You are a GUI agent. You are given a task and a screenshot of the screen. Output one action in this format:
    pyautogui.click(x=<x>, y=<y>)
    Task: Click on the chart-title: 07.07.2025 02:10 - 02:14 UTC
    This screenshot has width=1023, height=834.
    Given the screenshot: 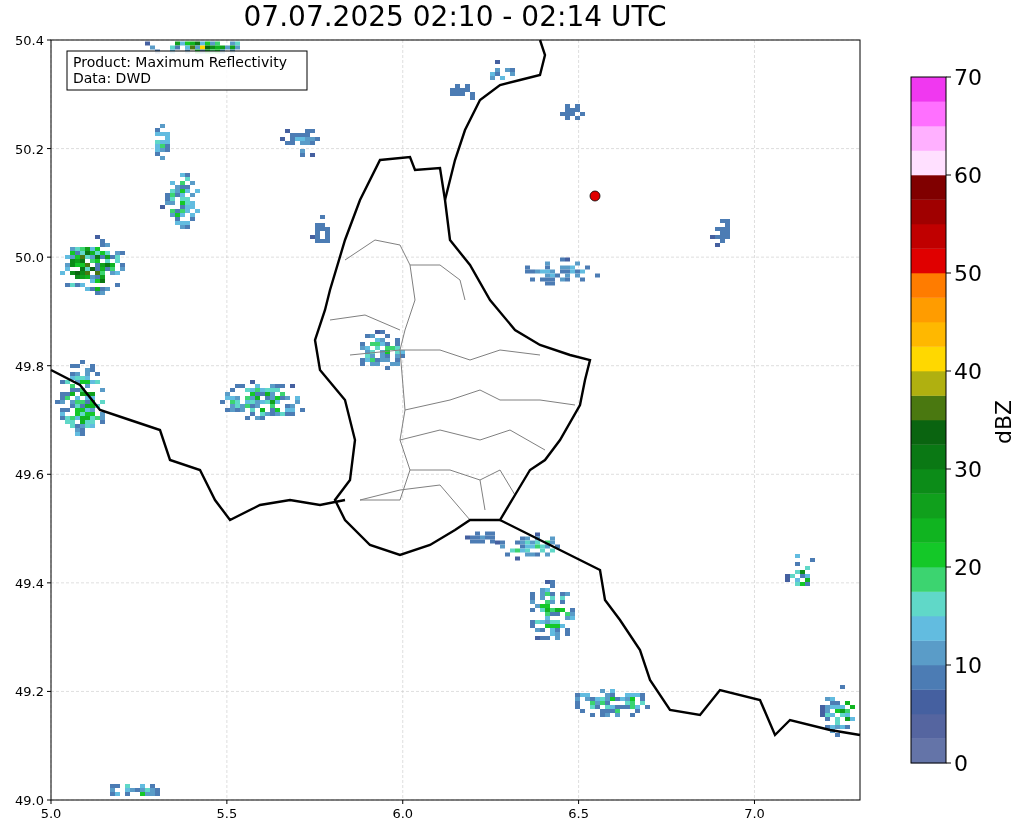 What is the action you would take?
    pyautogui.click(x=455, y=15)
    